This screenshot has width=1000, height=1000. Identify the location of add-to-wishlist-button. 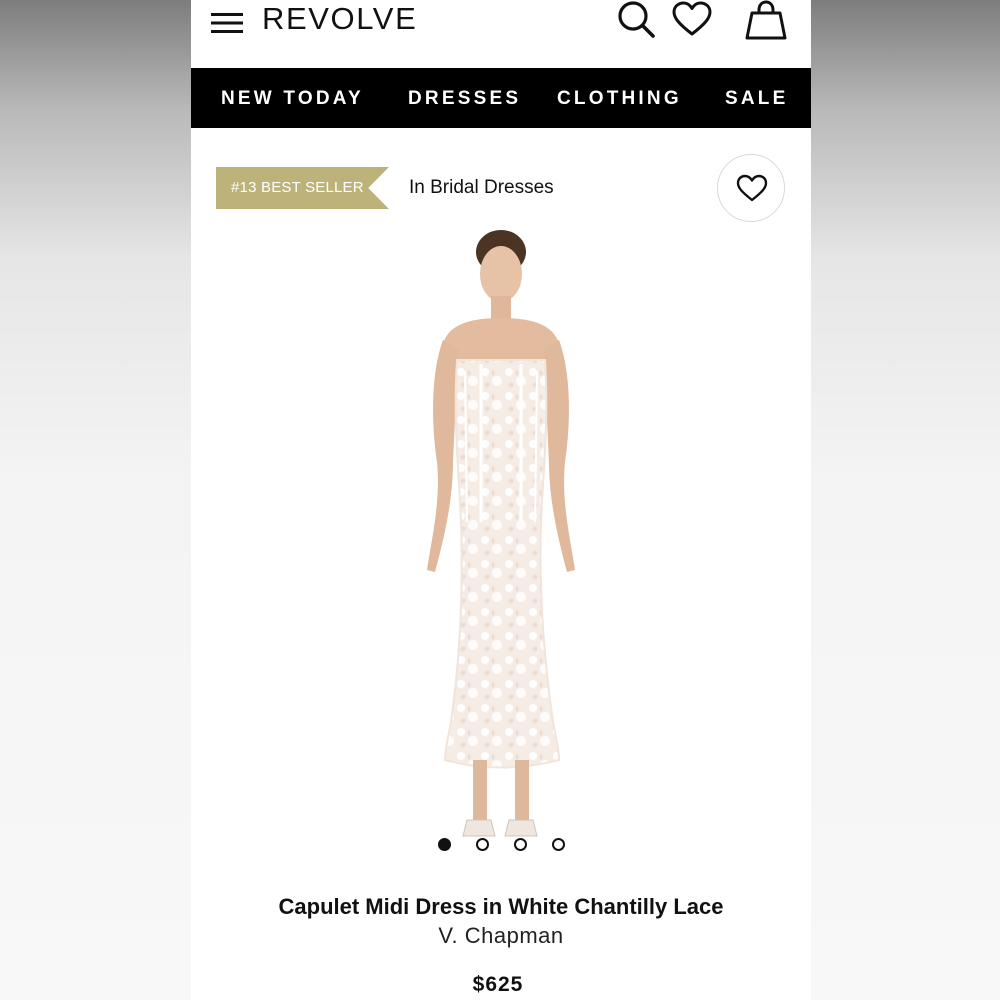
(751, 188).